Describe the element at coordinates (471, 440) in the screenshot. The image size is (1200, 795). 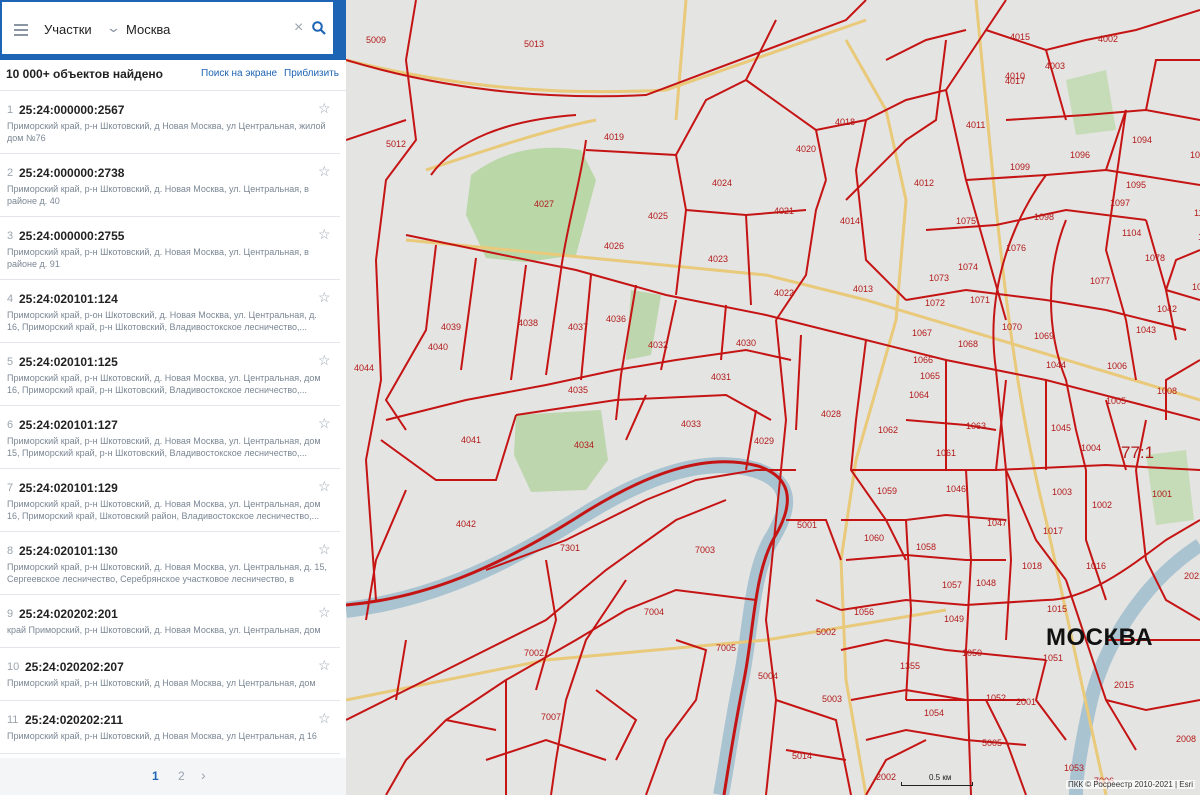
I see `block-label: 4041` at that location.